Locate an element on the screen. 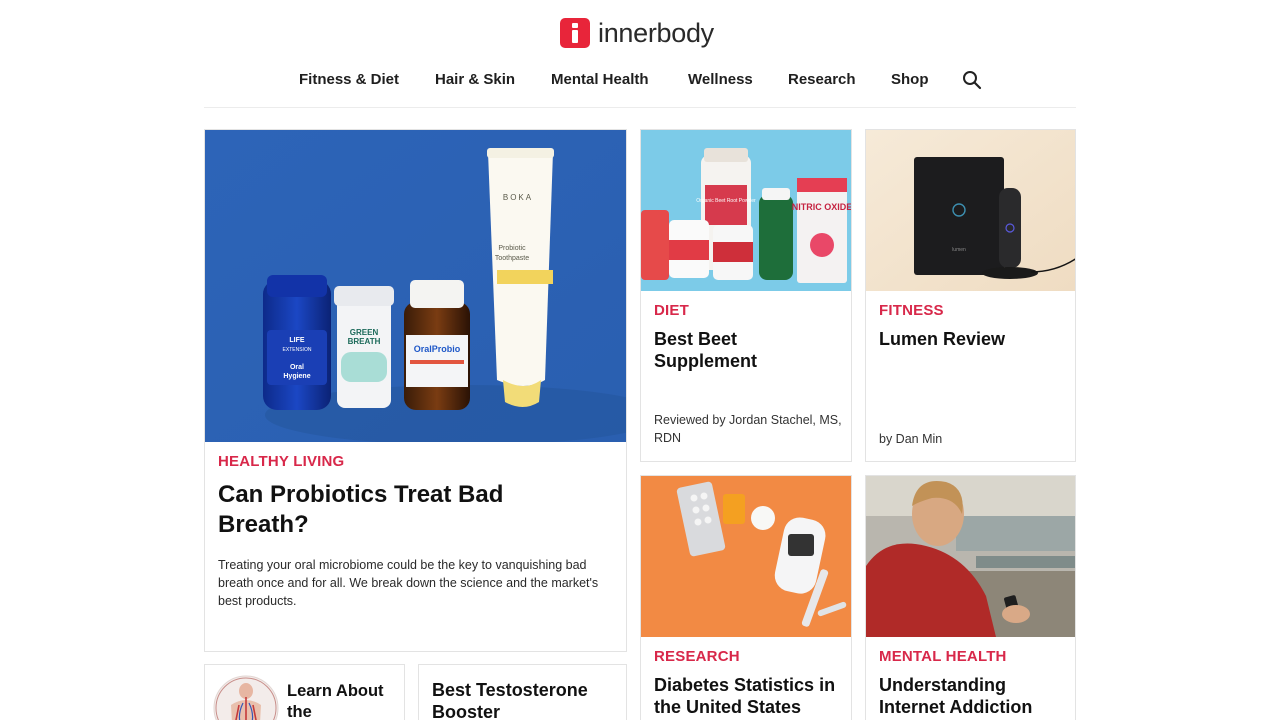  nav-fitness-diet: Fitness & Diet is located at coordinates (349, 80).